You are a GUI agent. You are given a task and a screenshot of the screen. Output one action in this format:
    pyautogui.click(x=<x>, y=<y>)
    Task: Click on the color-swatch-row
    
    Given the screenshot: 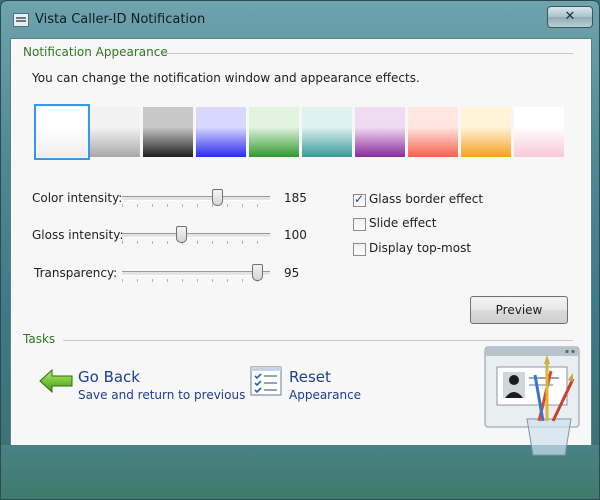 What is the action you would take?
    pyautogui.click(x=299, y=132)
    